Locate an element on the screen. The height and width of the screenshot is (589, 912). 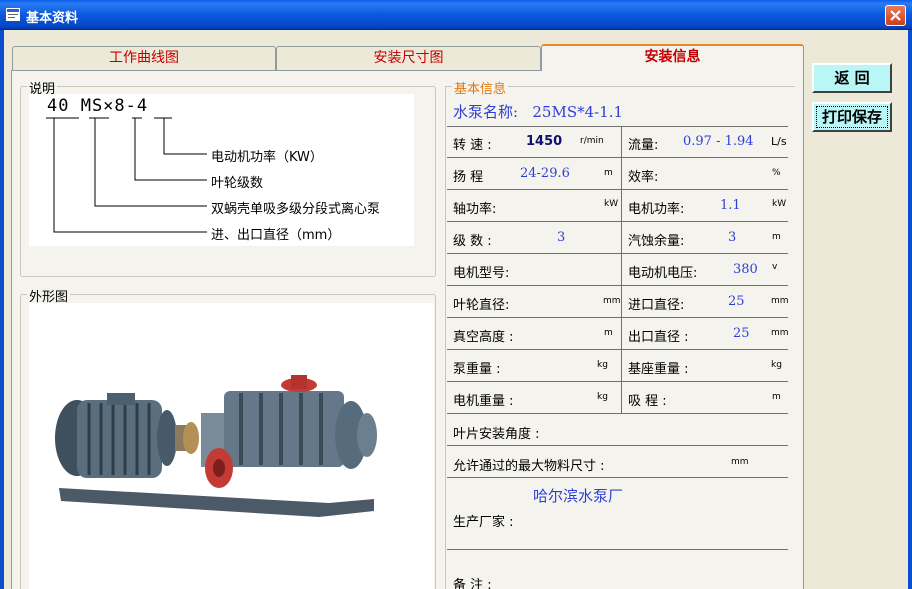
window-frame-right is located at coordinates (910, 309).